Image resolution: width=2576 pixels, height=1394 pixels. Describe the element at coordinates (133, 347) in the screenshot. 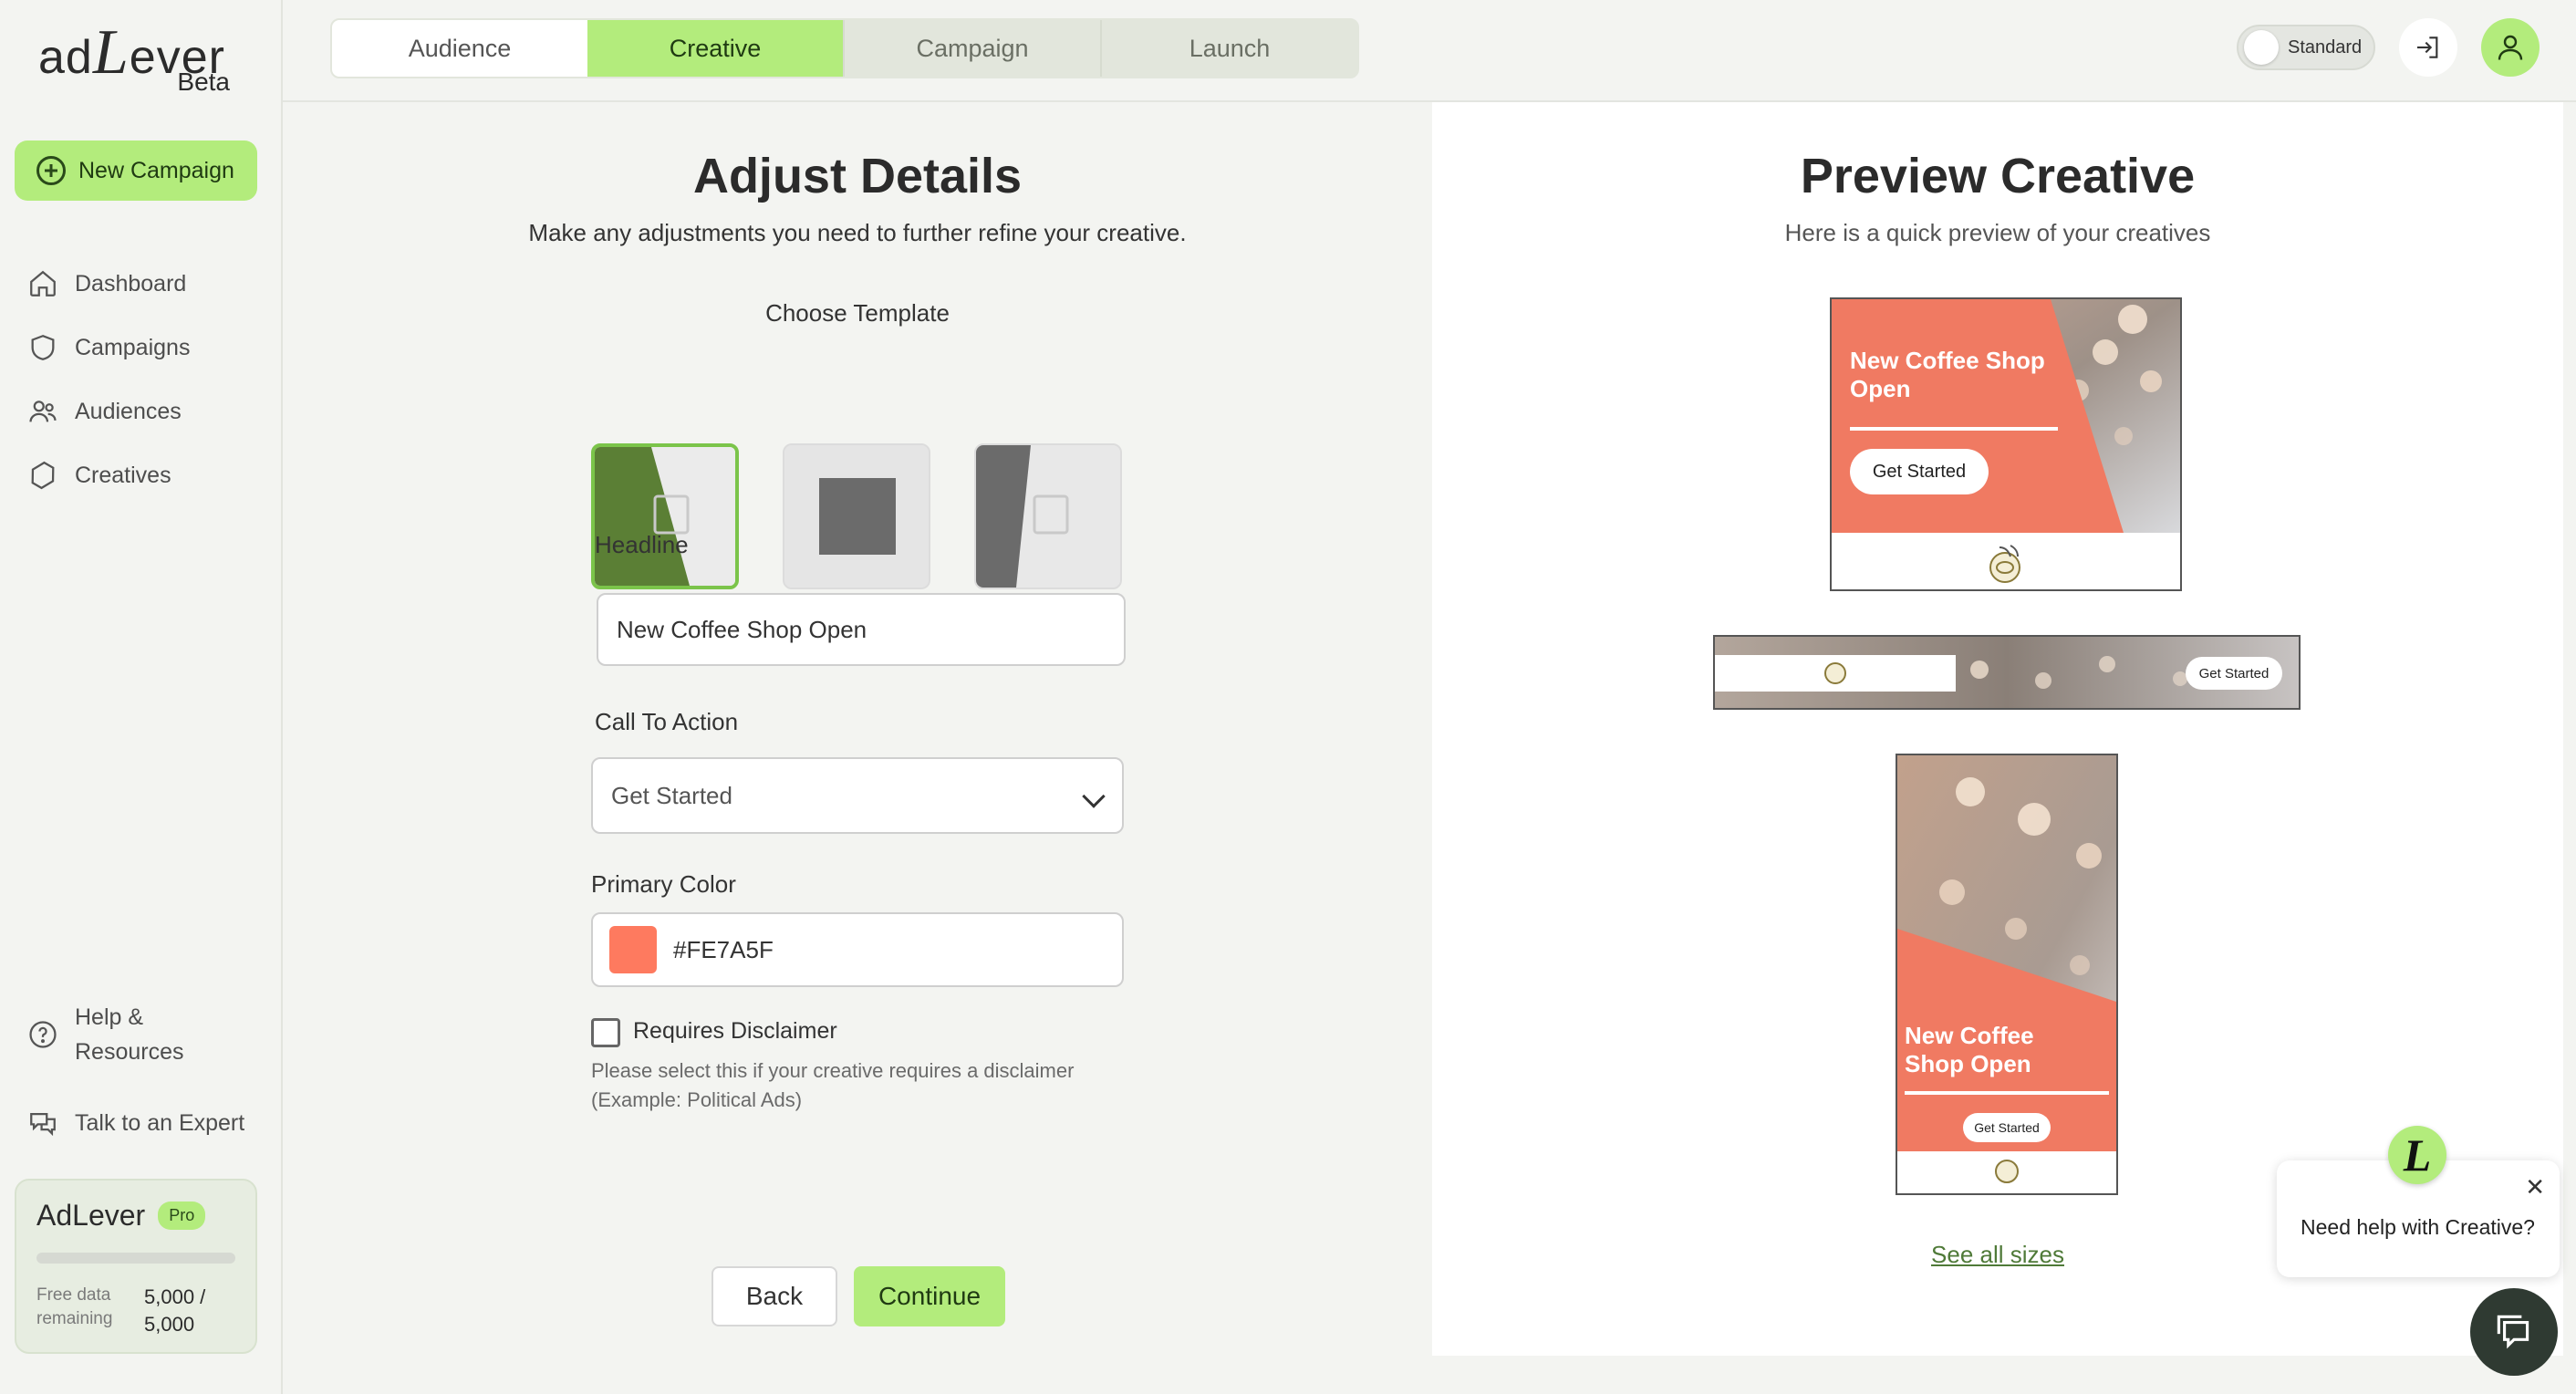

I see `sidebar-item-label: Campaigns` at that location.